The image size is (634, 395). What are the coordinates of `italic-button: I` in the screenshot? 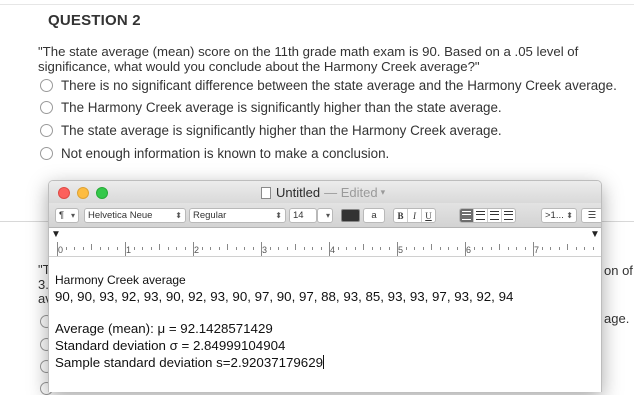 It's located at (415, 215).